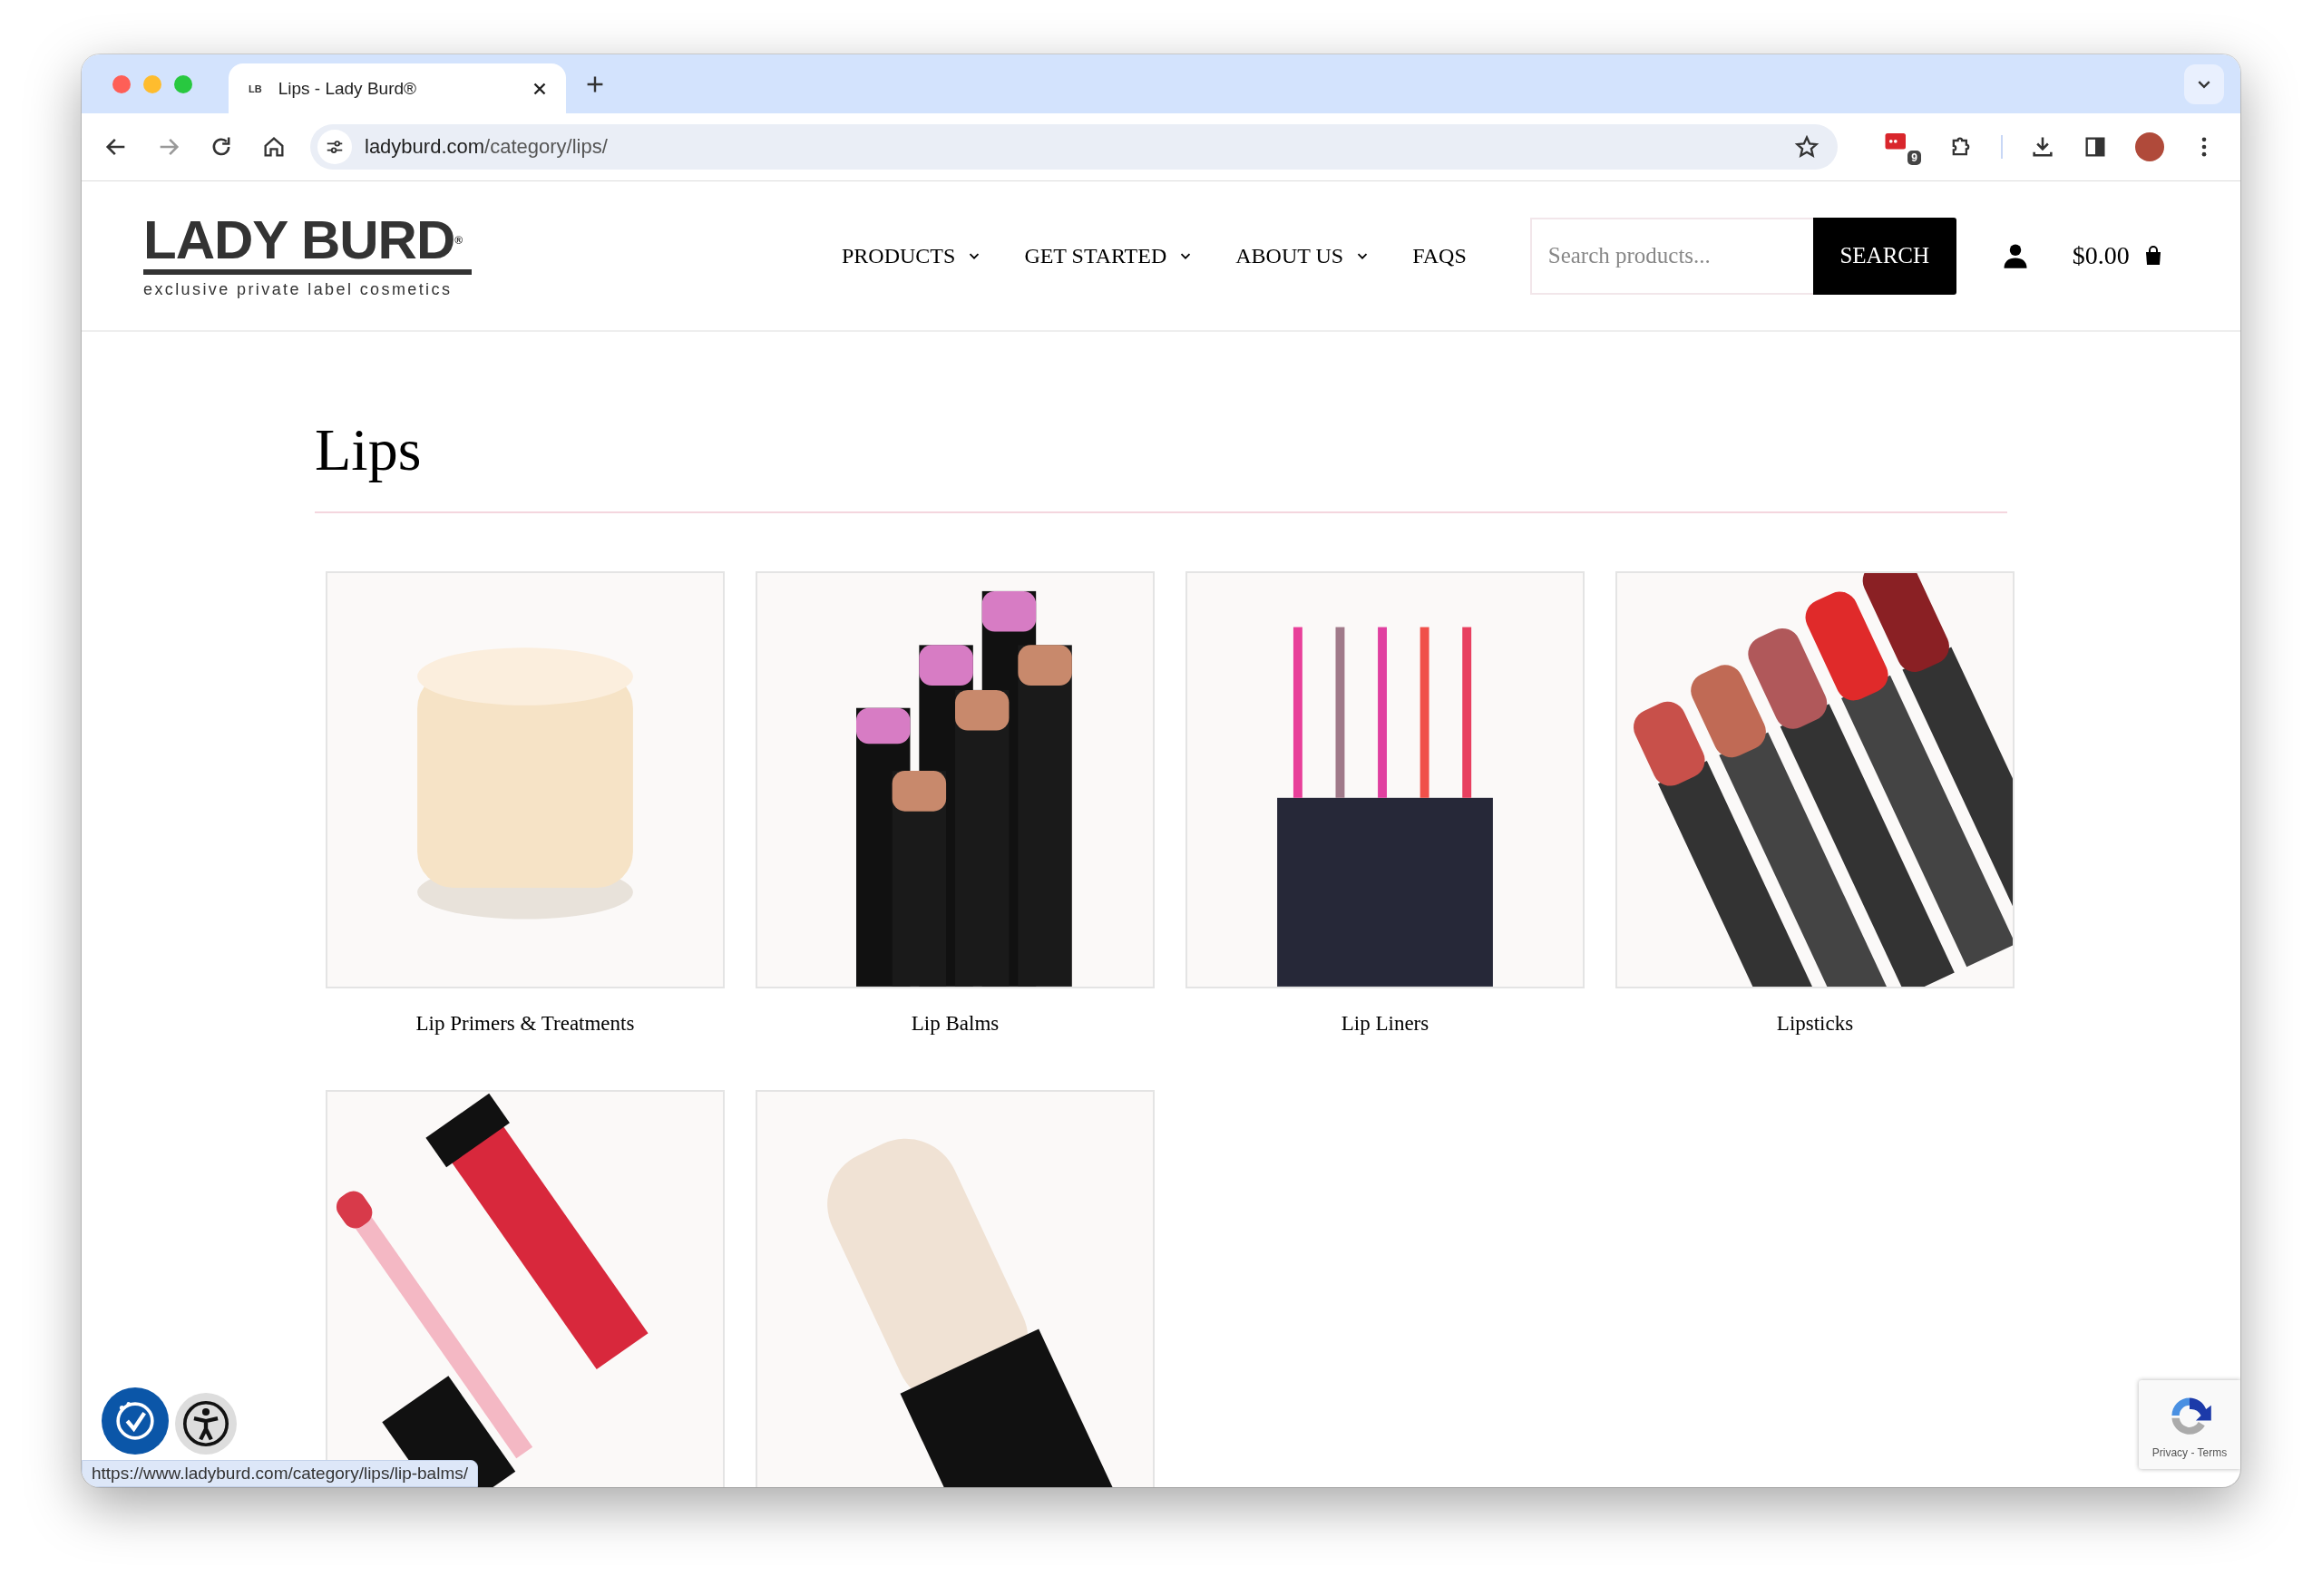 The width and height of the screenshot is (2322, 1596). I want to click on cart-total: $0.00, so click(2101, 255).